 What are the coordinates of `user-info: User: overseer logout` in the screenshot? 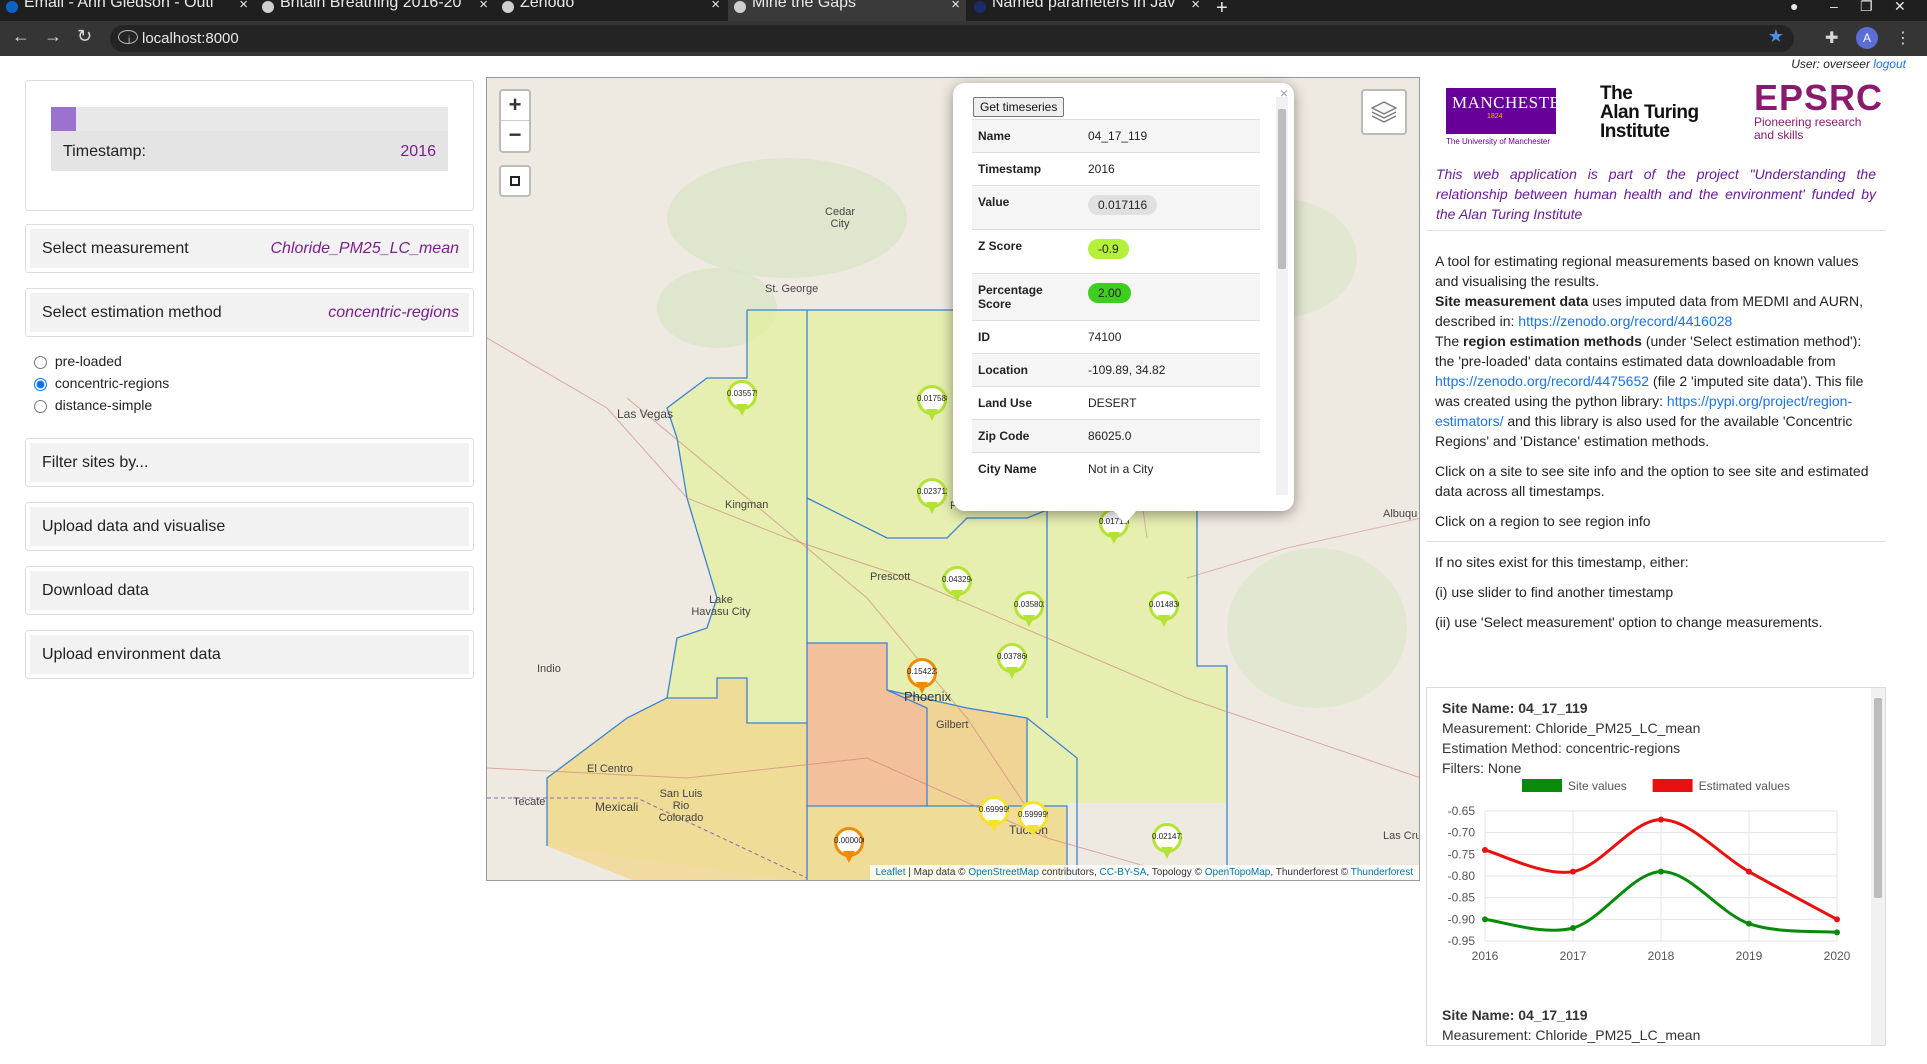 It's located at (1848, 64).